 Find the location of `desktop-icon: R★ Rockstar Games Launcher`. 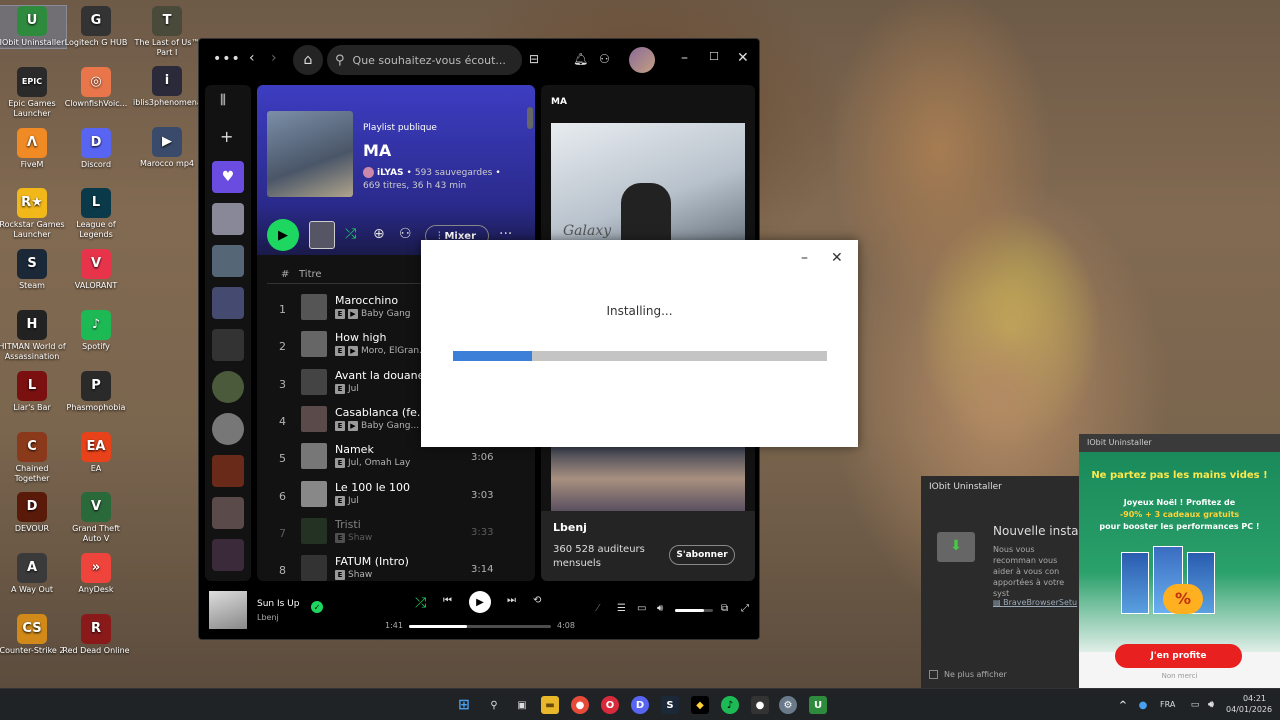

desktop-icon: R★ Rockstar Games Launcher is located at coordinates (33, 214).